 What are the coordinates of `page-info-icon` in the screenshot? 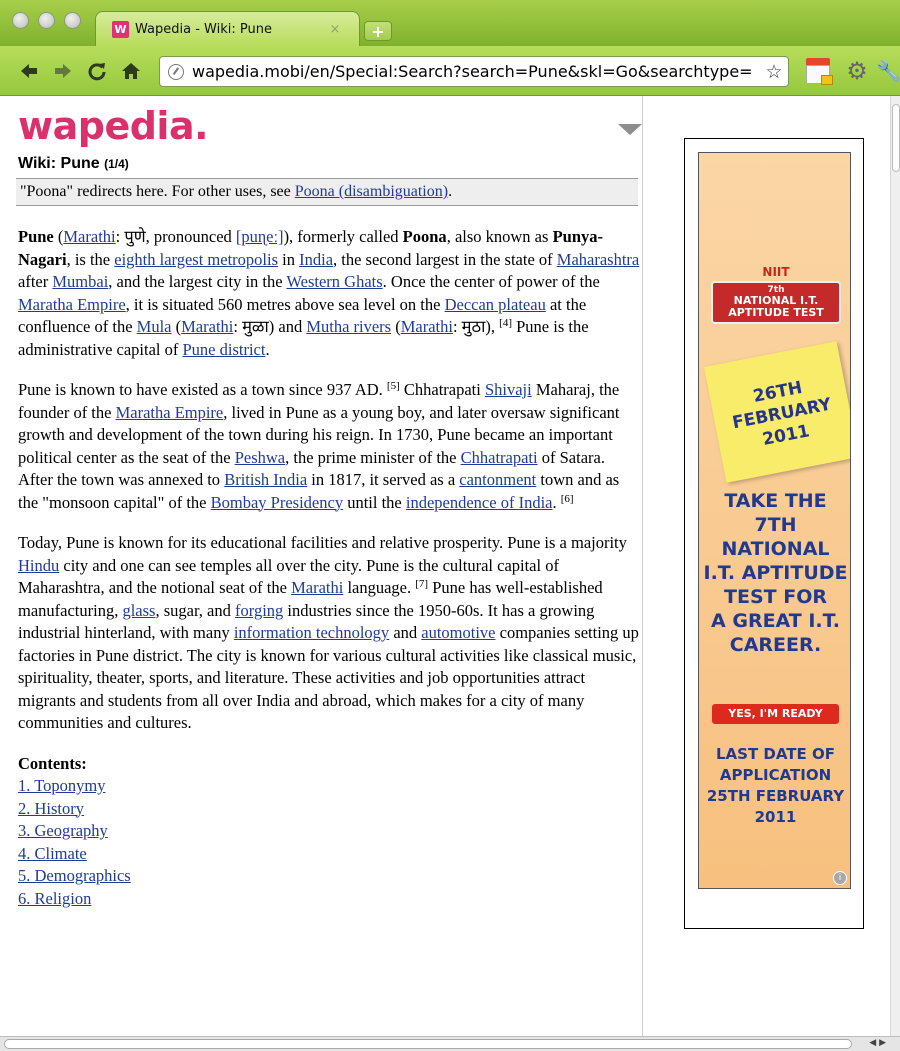 It's located at (176, 71).